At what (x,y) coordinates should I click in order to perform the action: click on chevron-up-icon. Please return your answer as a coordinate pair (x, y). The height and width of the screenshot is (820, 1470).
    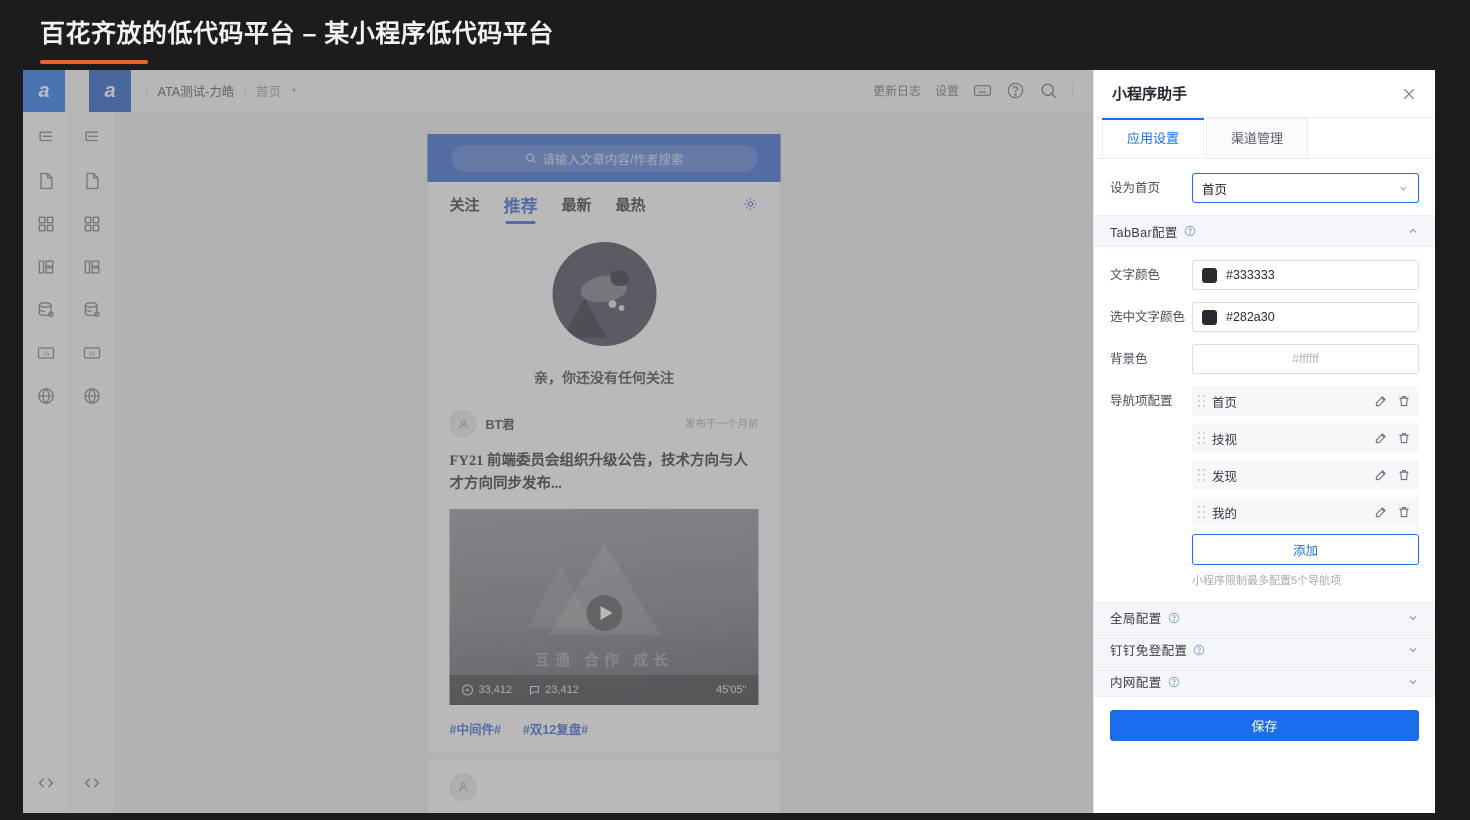
    Looking at the image, I should click on (1413, 231).